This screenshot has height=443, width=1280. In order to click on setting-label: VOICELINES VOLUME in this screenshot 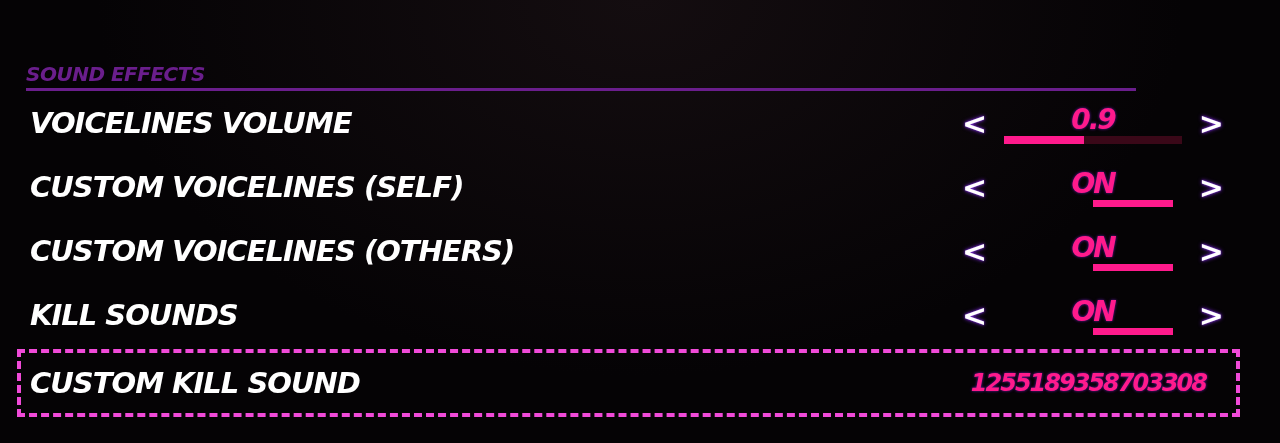, I will do `click(191, 123)`.